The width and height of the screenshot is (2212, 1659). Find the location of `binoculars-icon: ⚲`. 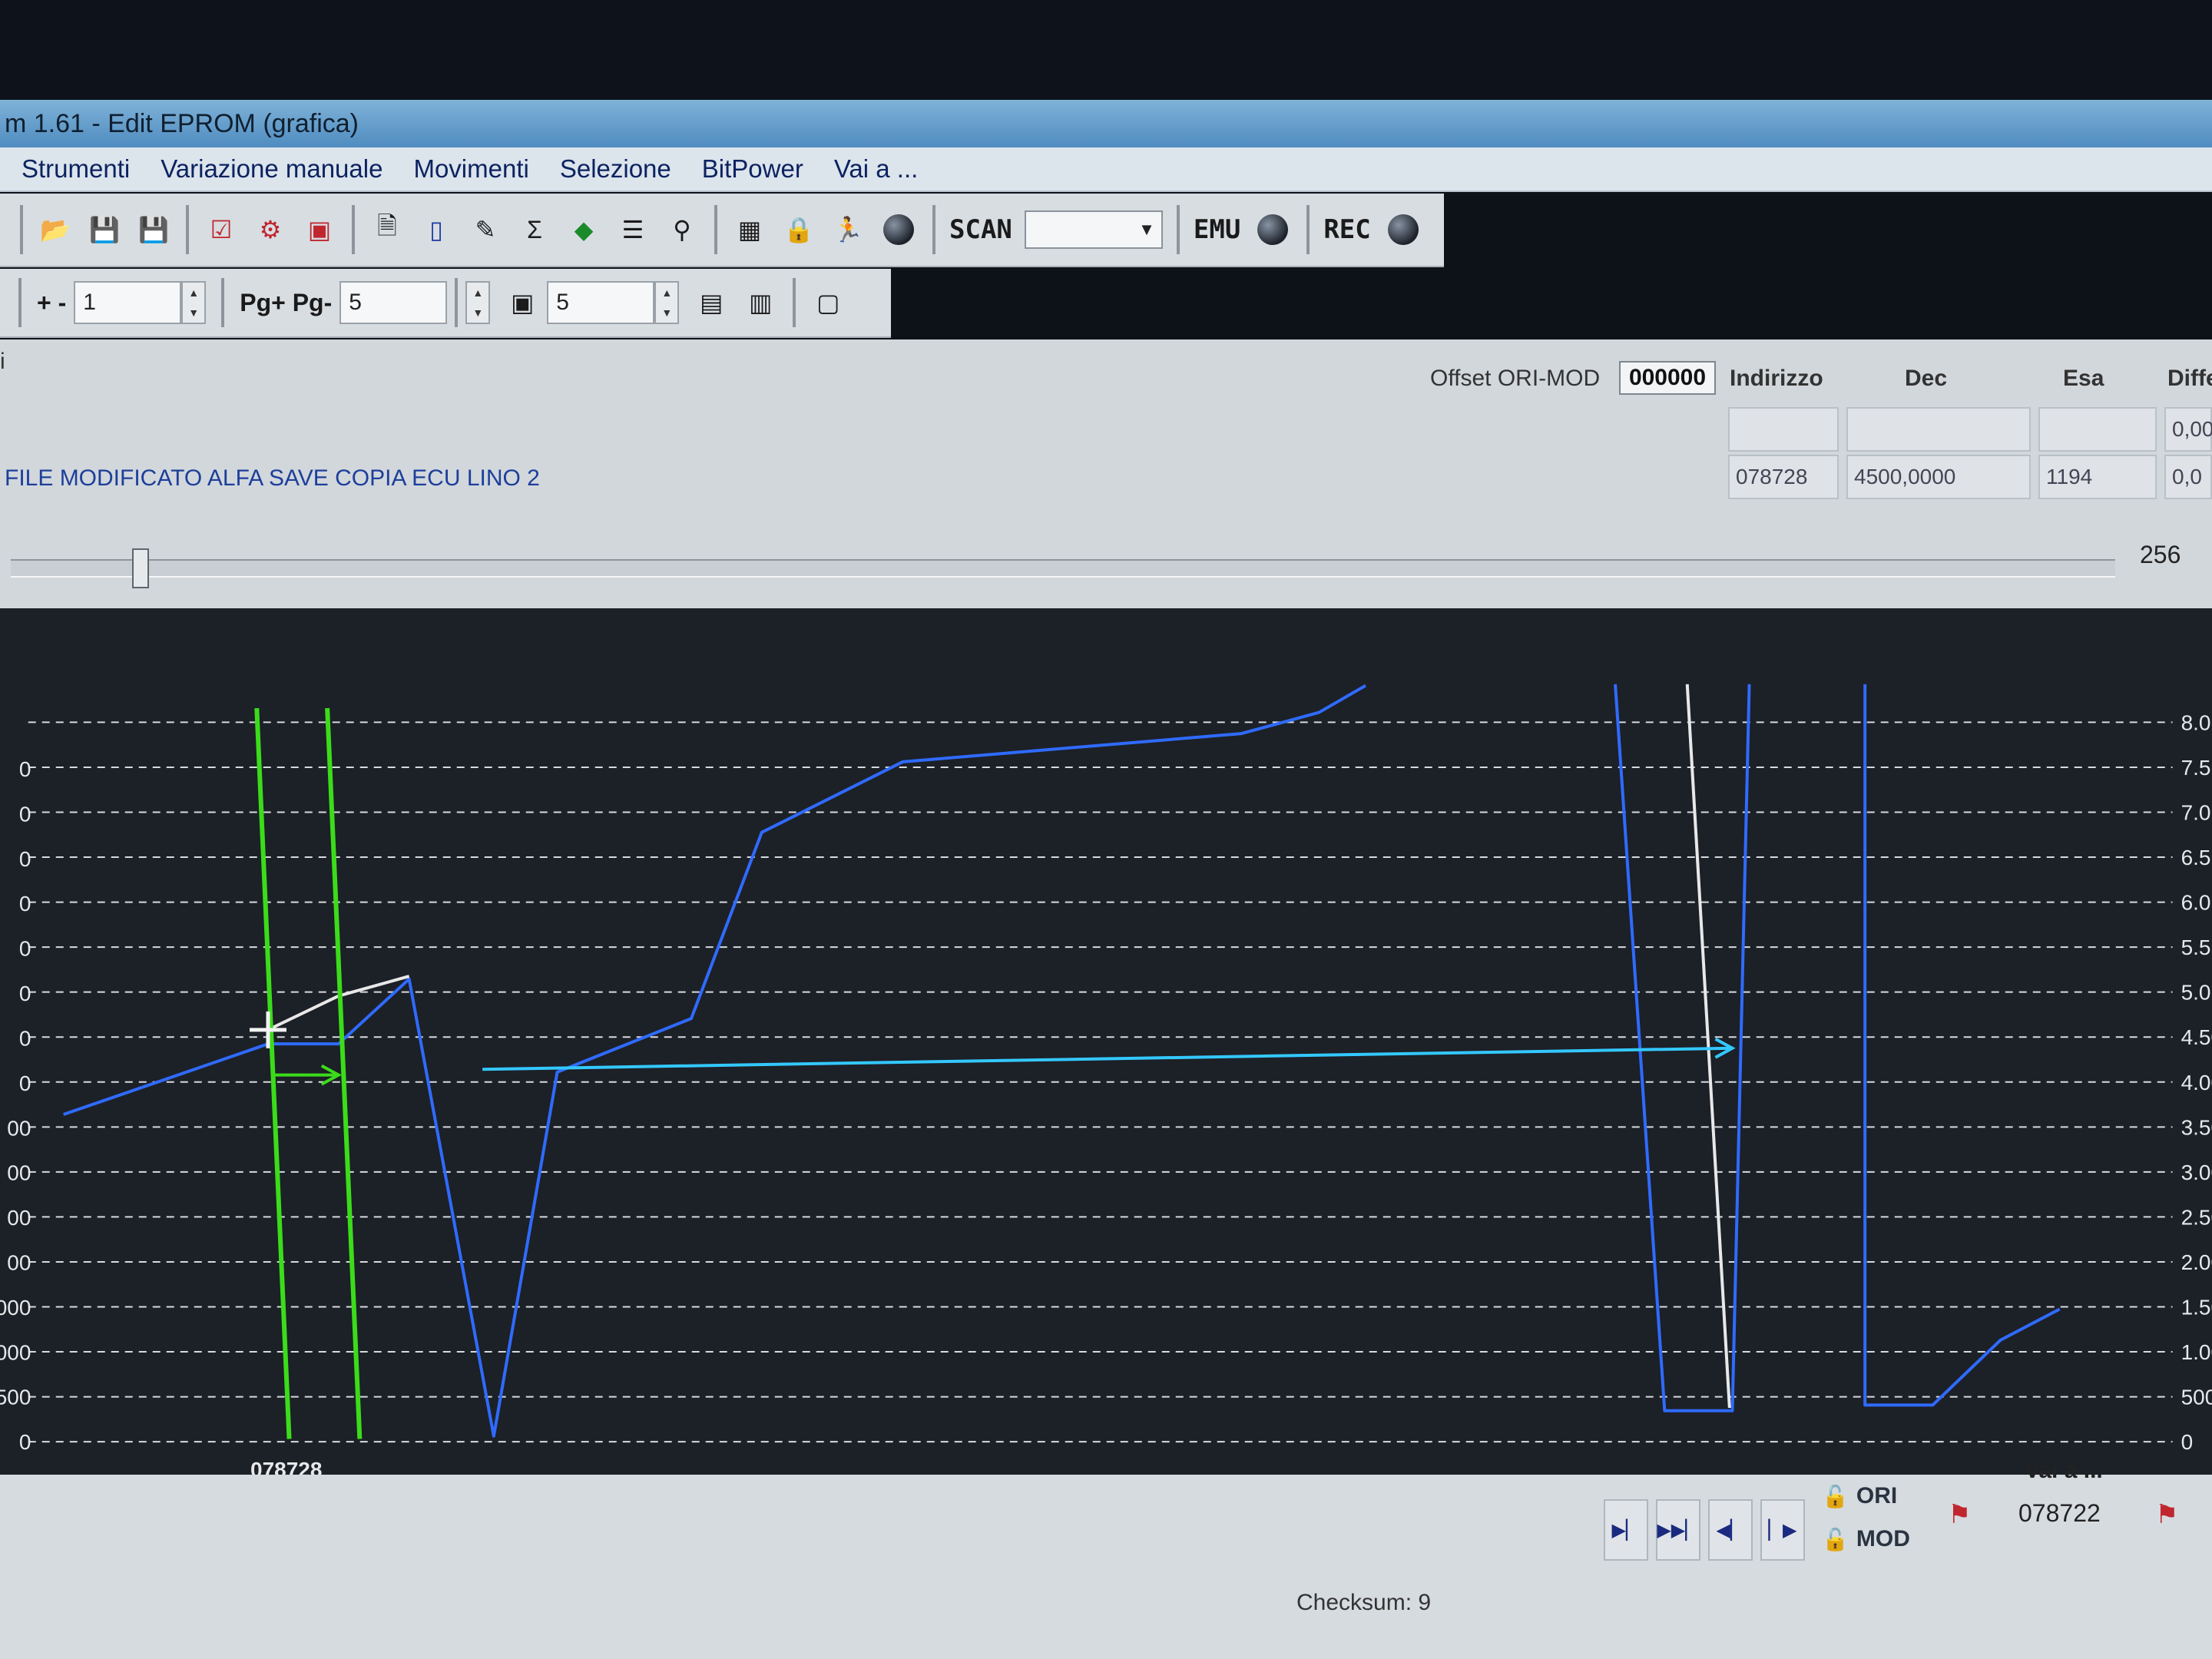

binoculars-icon: ⚲ is located at coordinates (682, 230).